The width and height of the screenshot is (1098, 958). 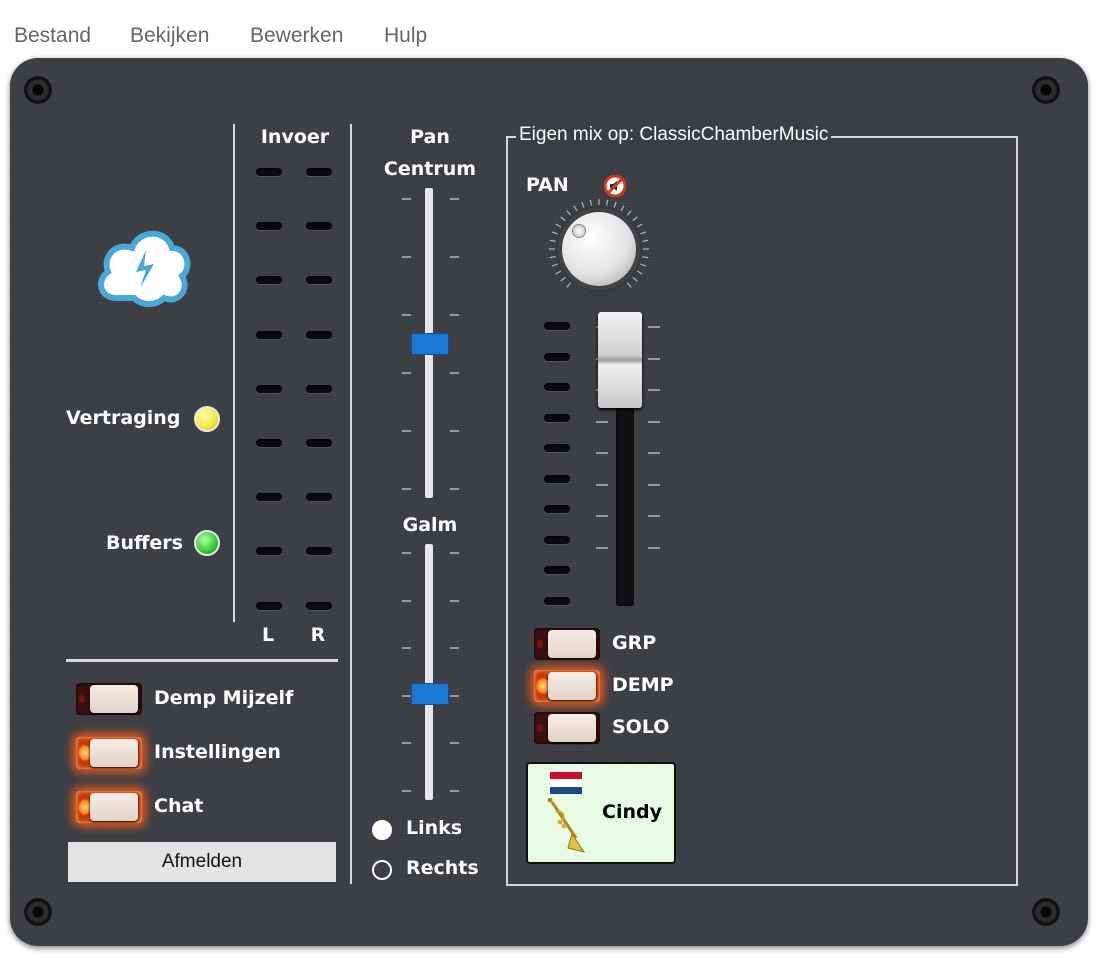 What do you see at coordinates (547, 185) in the screenshot?
I see `channel-pan-label: PAN` at bounding box center [547, 185].